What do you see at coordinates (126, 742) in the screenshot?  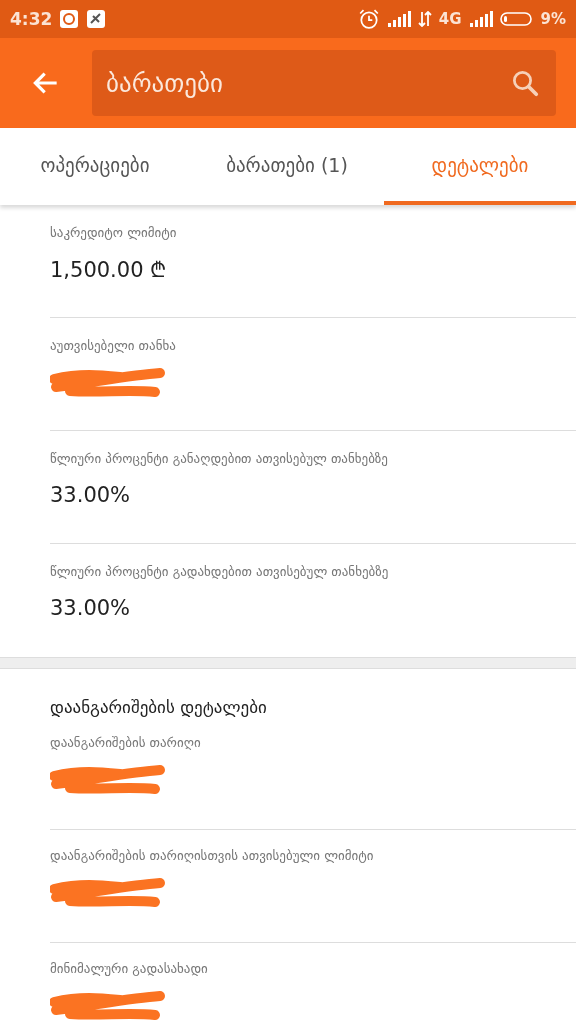 I see `field-label: დაანგარიშების თარიღი` at bounding box center [126, 742].